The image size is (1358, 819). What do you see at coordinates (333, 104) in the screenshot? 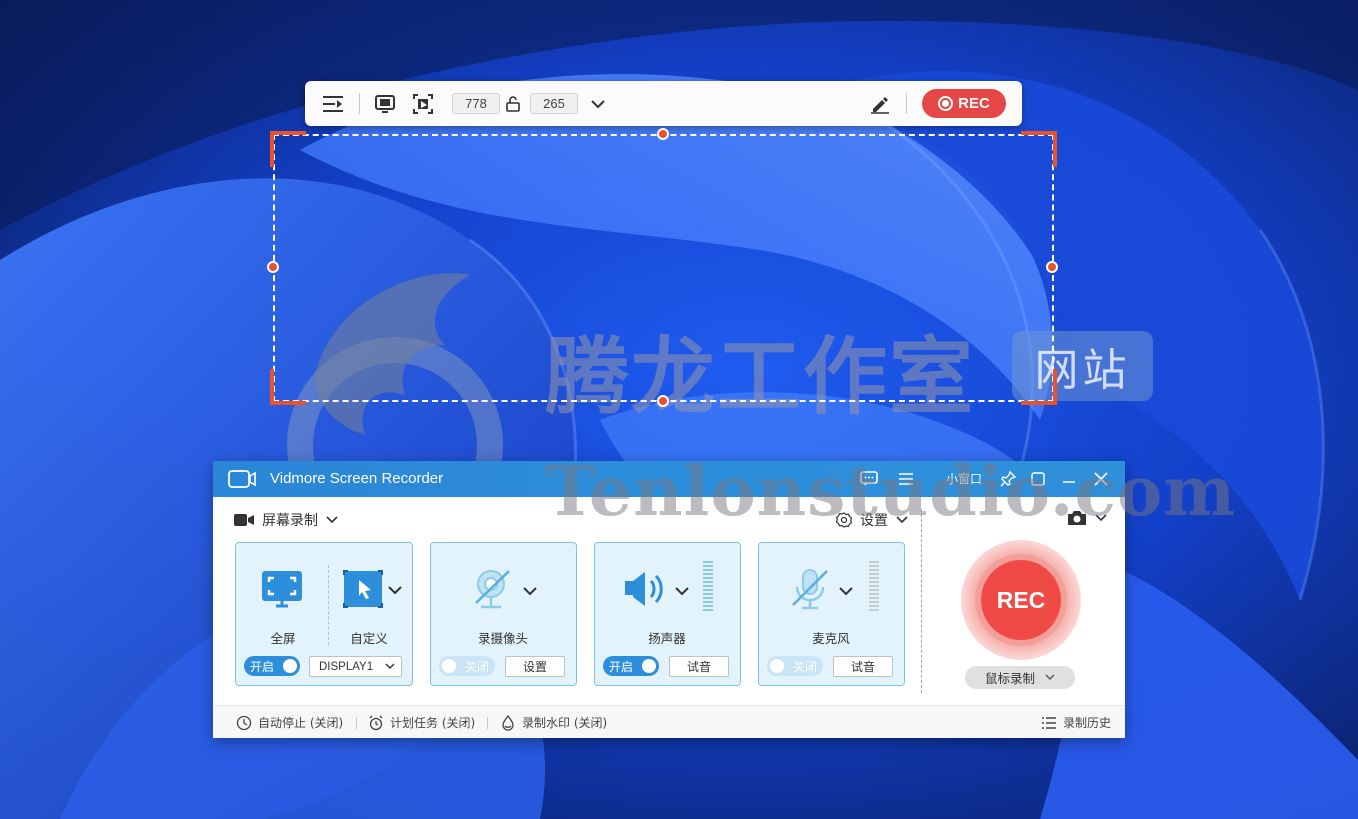
I see `collapse-menu-icon` at bounding box center [333, 104].